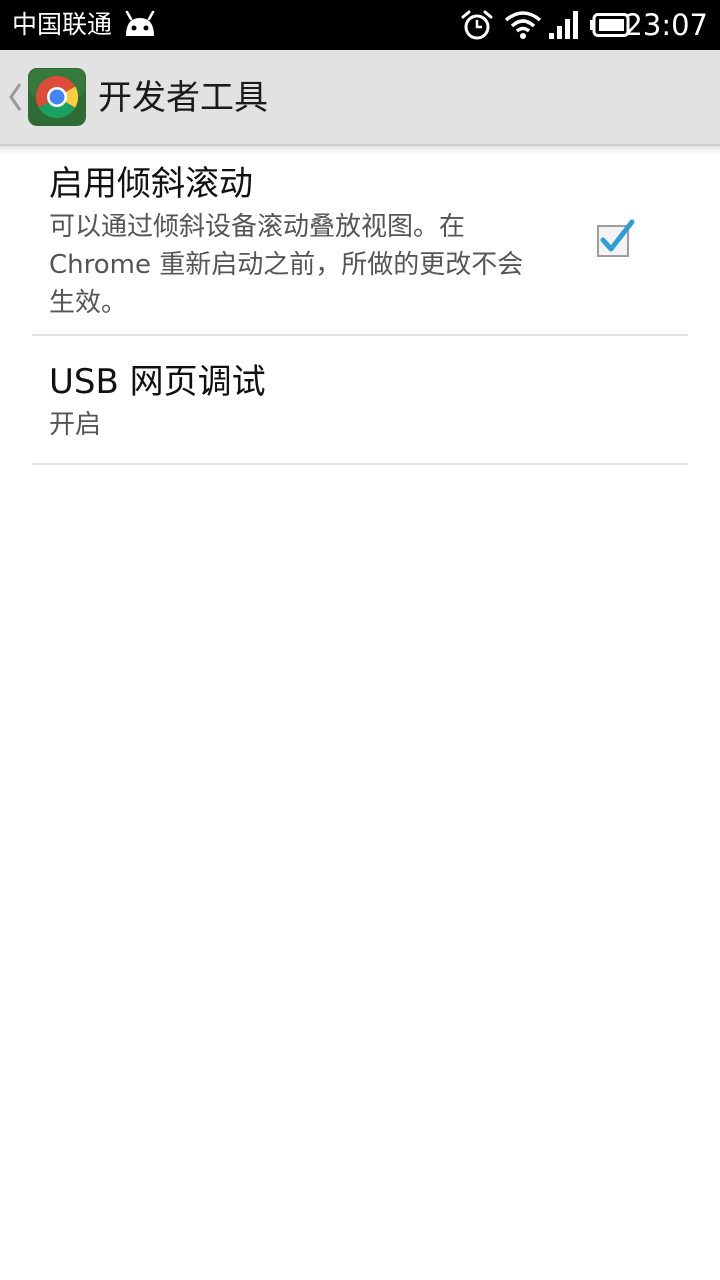  Describe the element at coordinates (360, 400) in the screenshot. I see `pref-usb-debugging: USB 网页调试 开启` at that location.